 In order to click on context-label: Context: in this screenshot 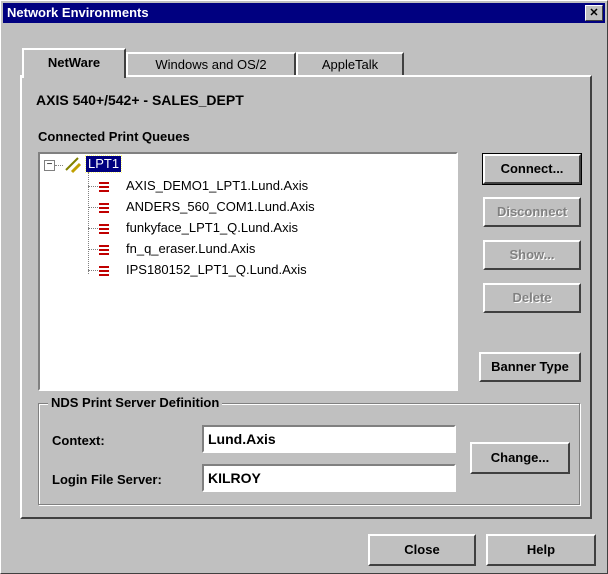, I will do `click(78, 440)`.